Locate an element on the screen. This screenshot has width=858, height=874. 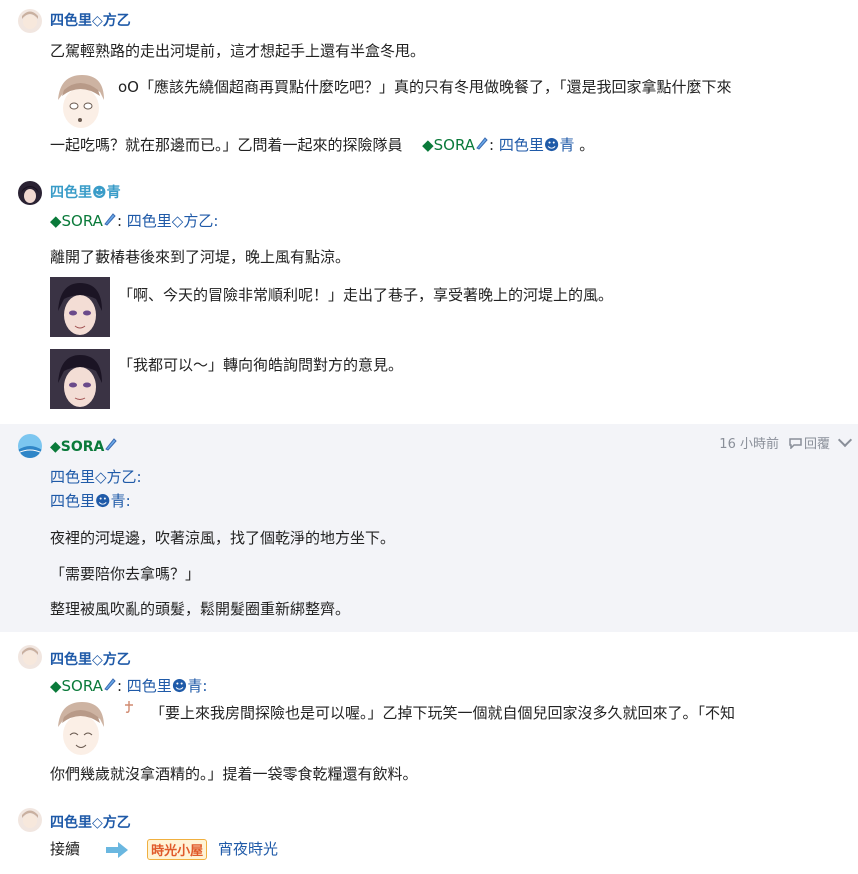
post-text: 「要上來我房間探險也是可以喔。」乙掉下玩笑一個就自個兒回家沒多久就回來了。「不知 is located at coordinates (443, 713).